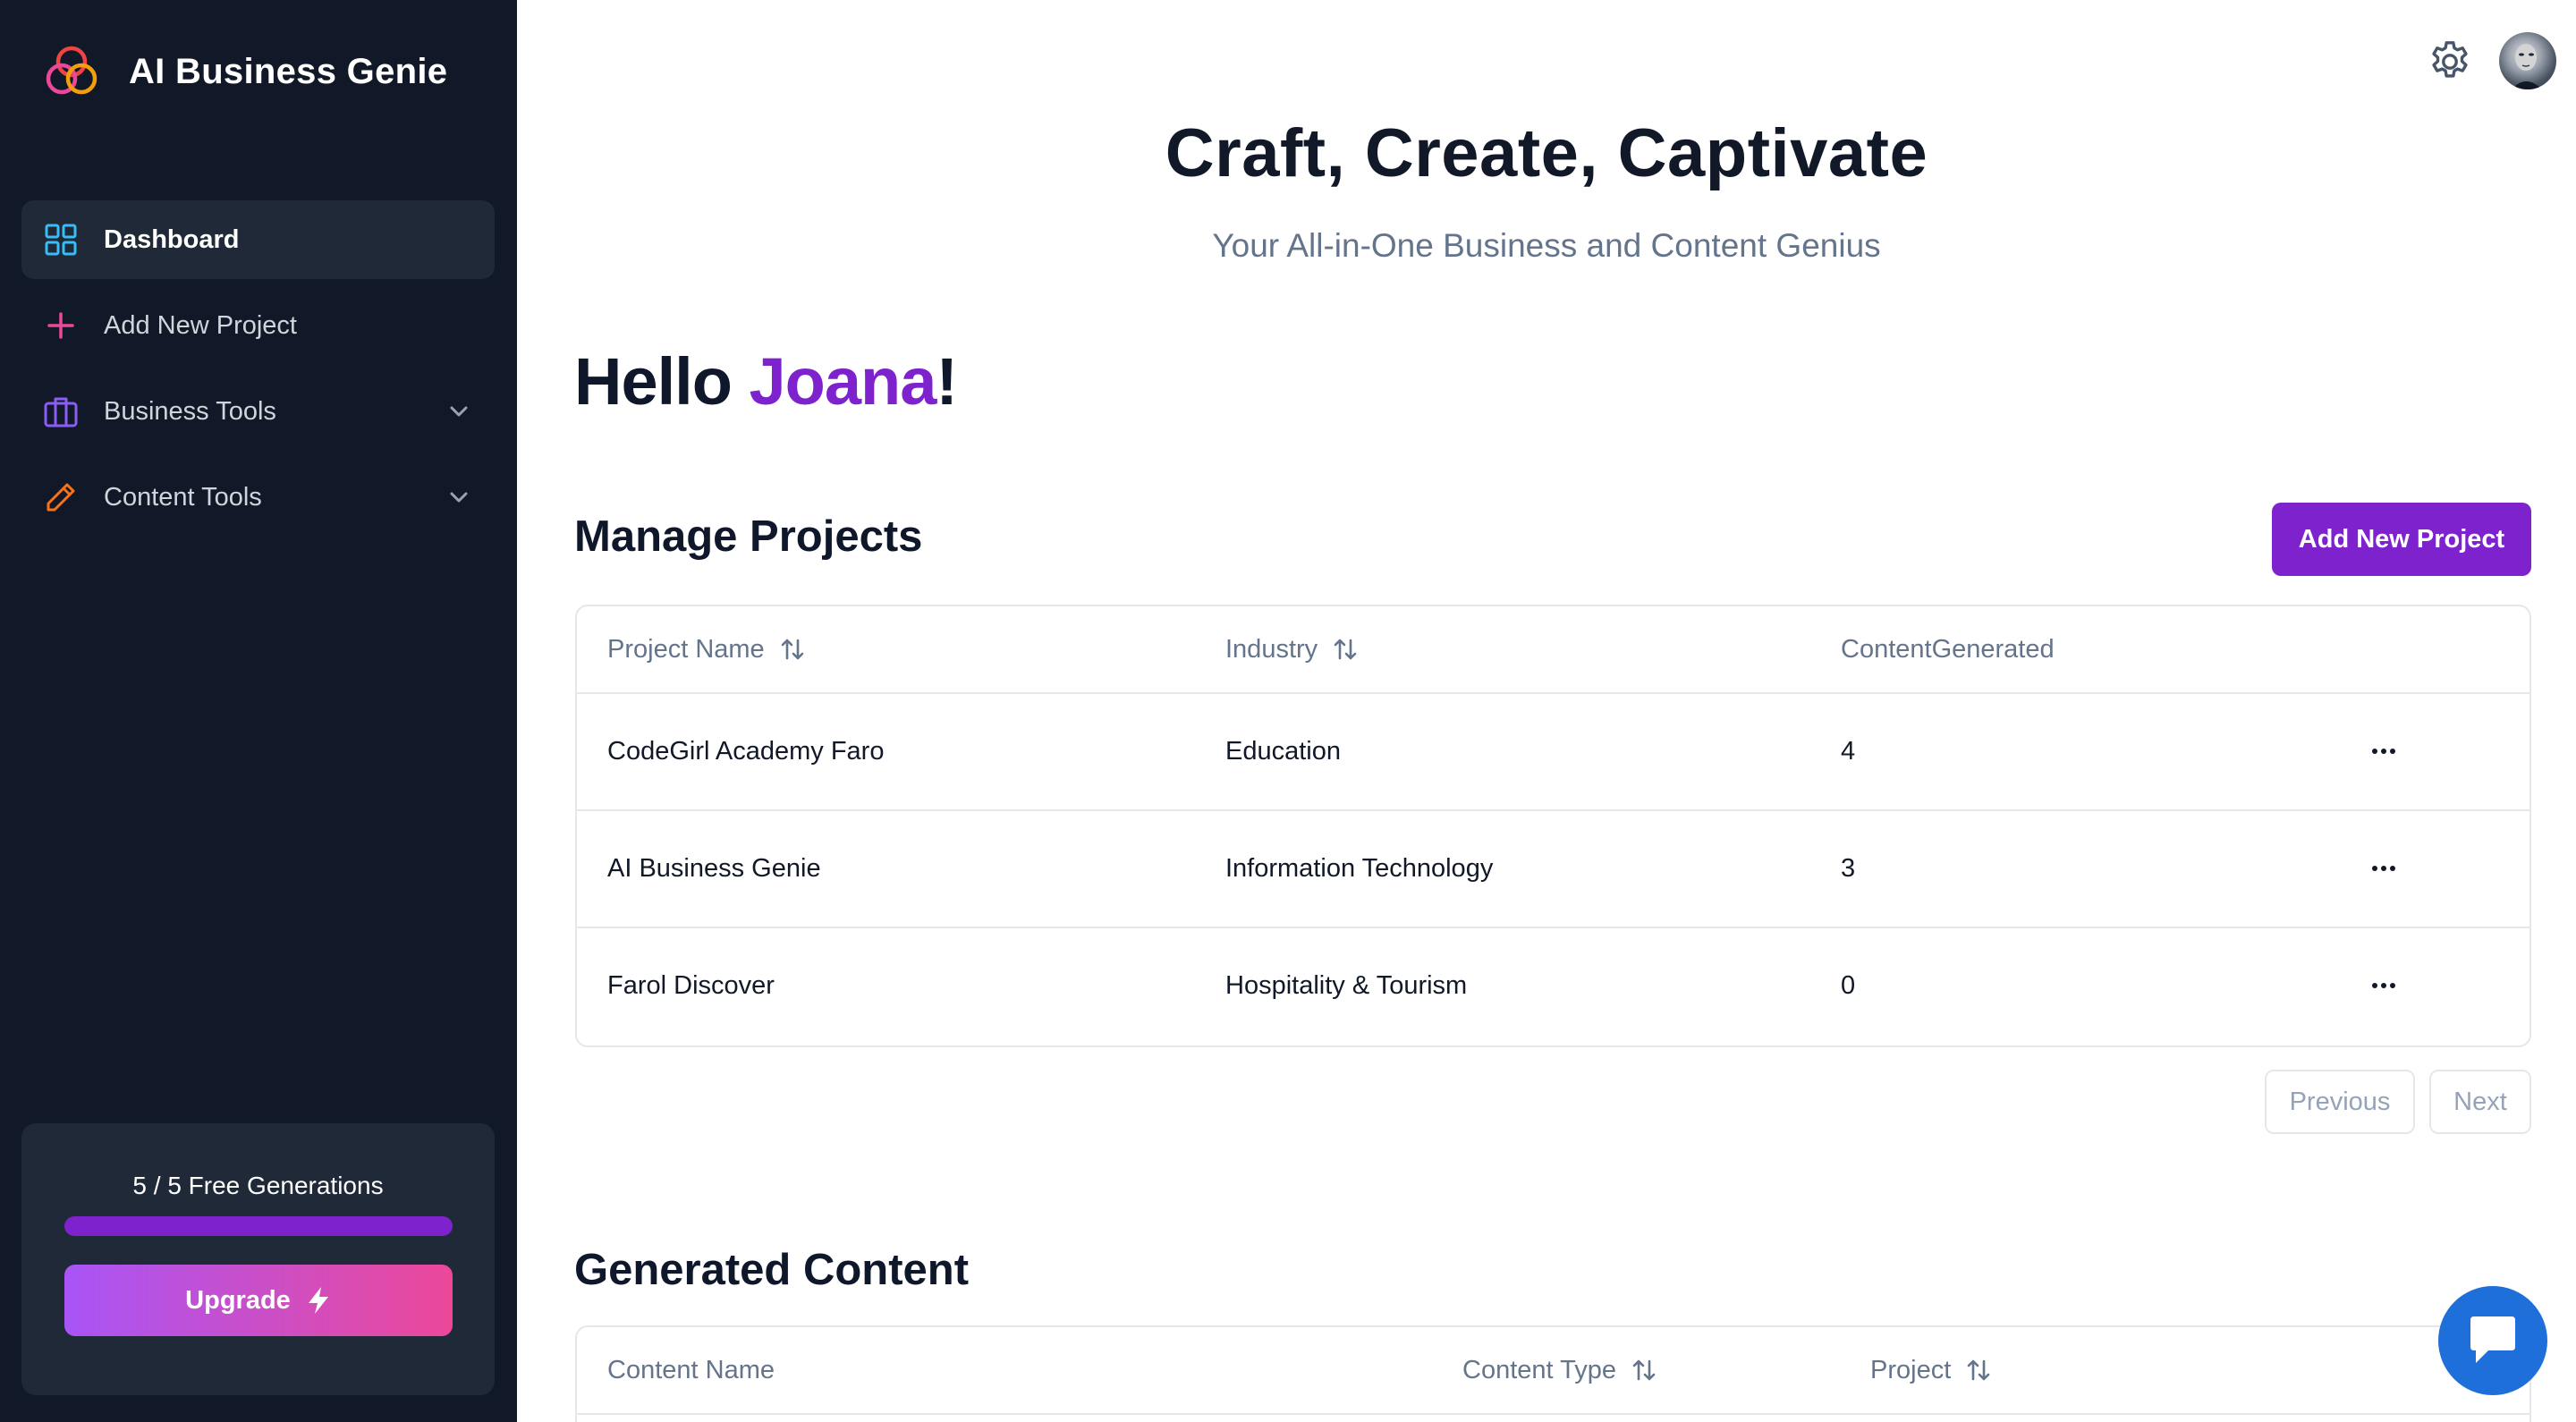  I want to click on greeting-user-name: Joana, so click(842, 381).